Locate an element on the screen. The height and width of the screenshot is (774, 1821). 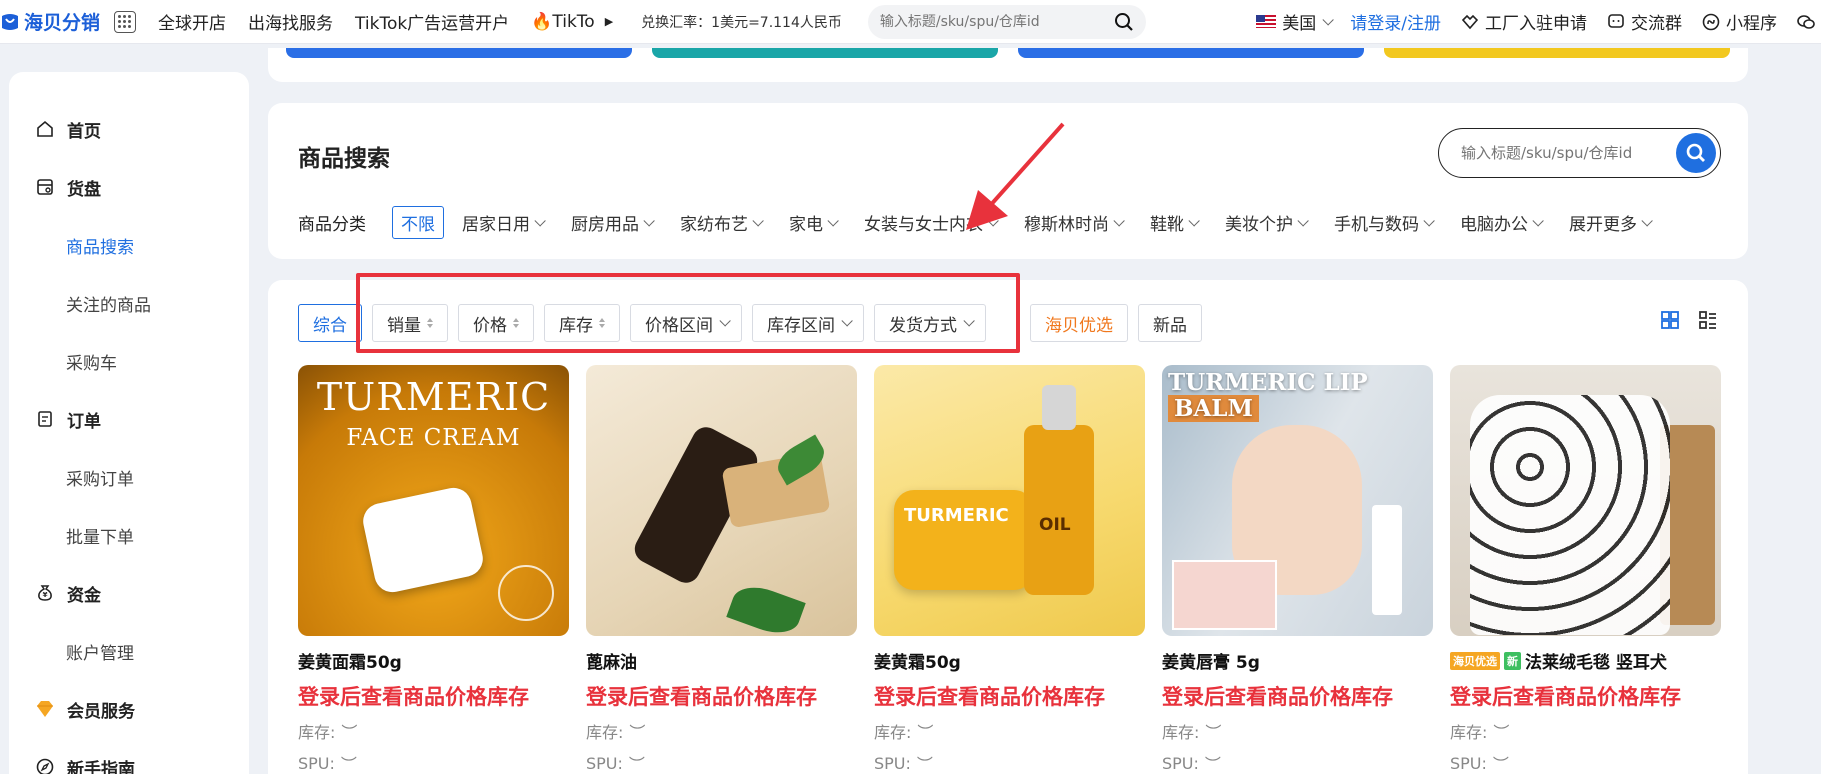
leaf is located at coordinates (766, 607).